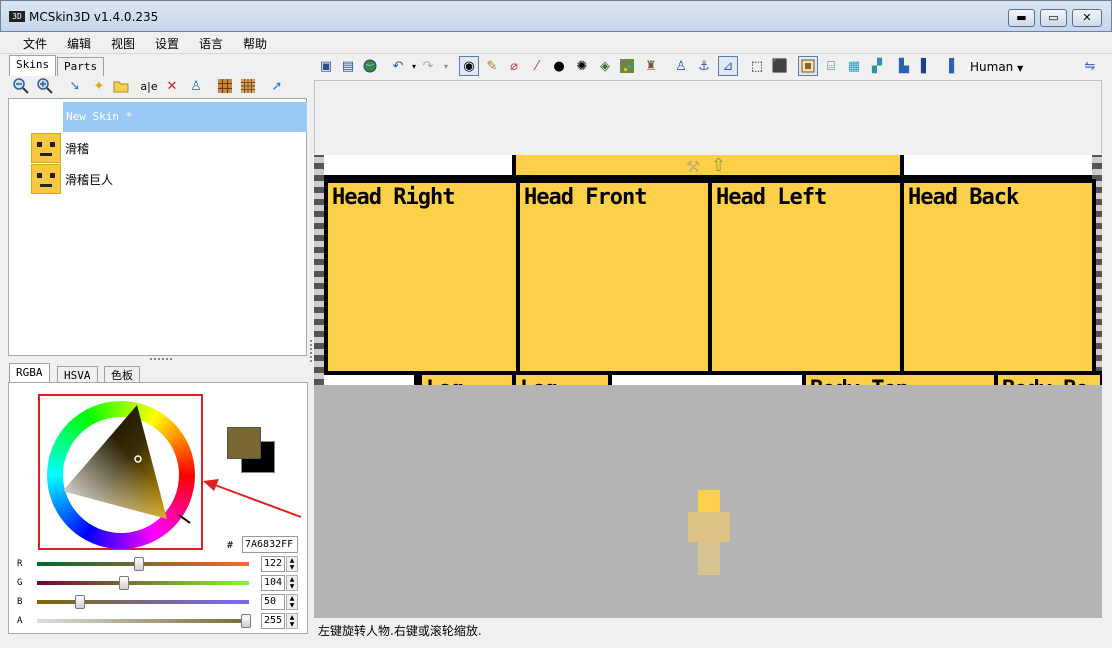 The image size is (1112, 648). I want to click on skins-toolbar: ➘ ✦ a|e ✕ ♙ ➚, so click(158, 87).